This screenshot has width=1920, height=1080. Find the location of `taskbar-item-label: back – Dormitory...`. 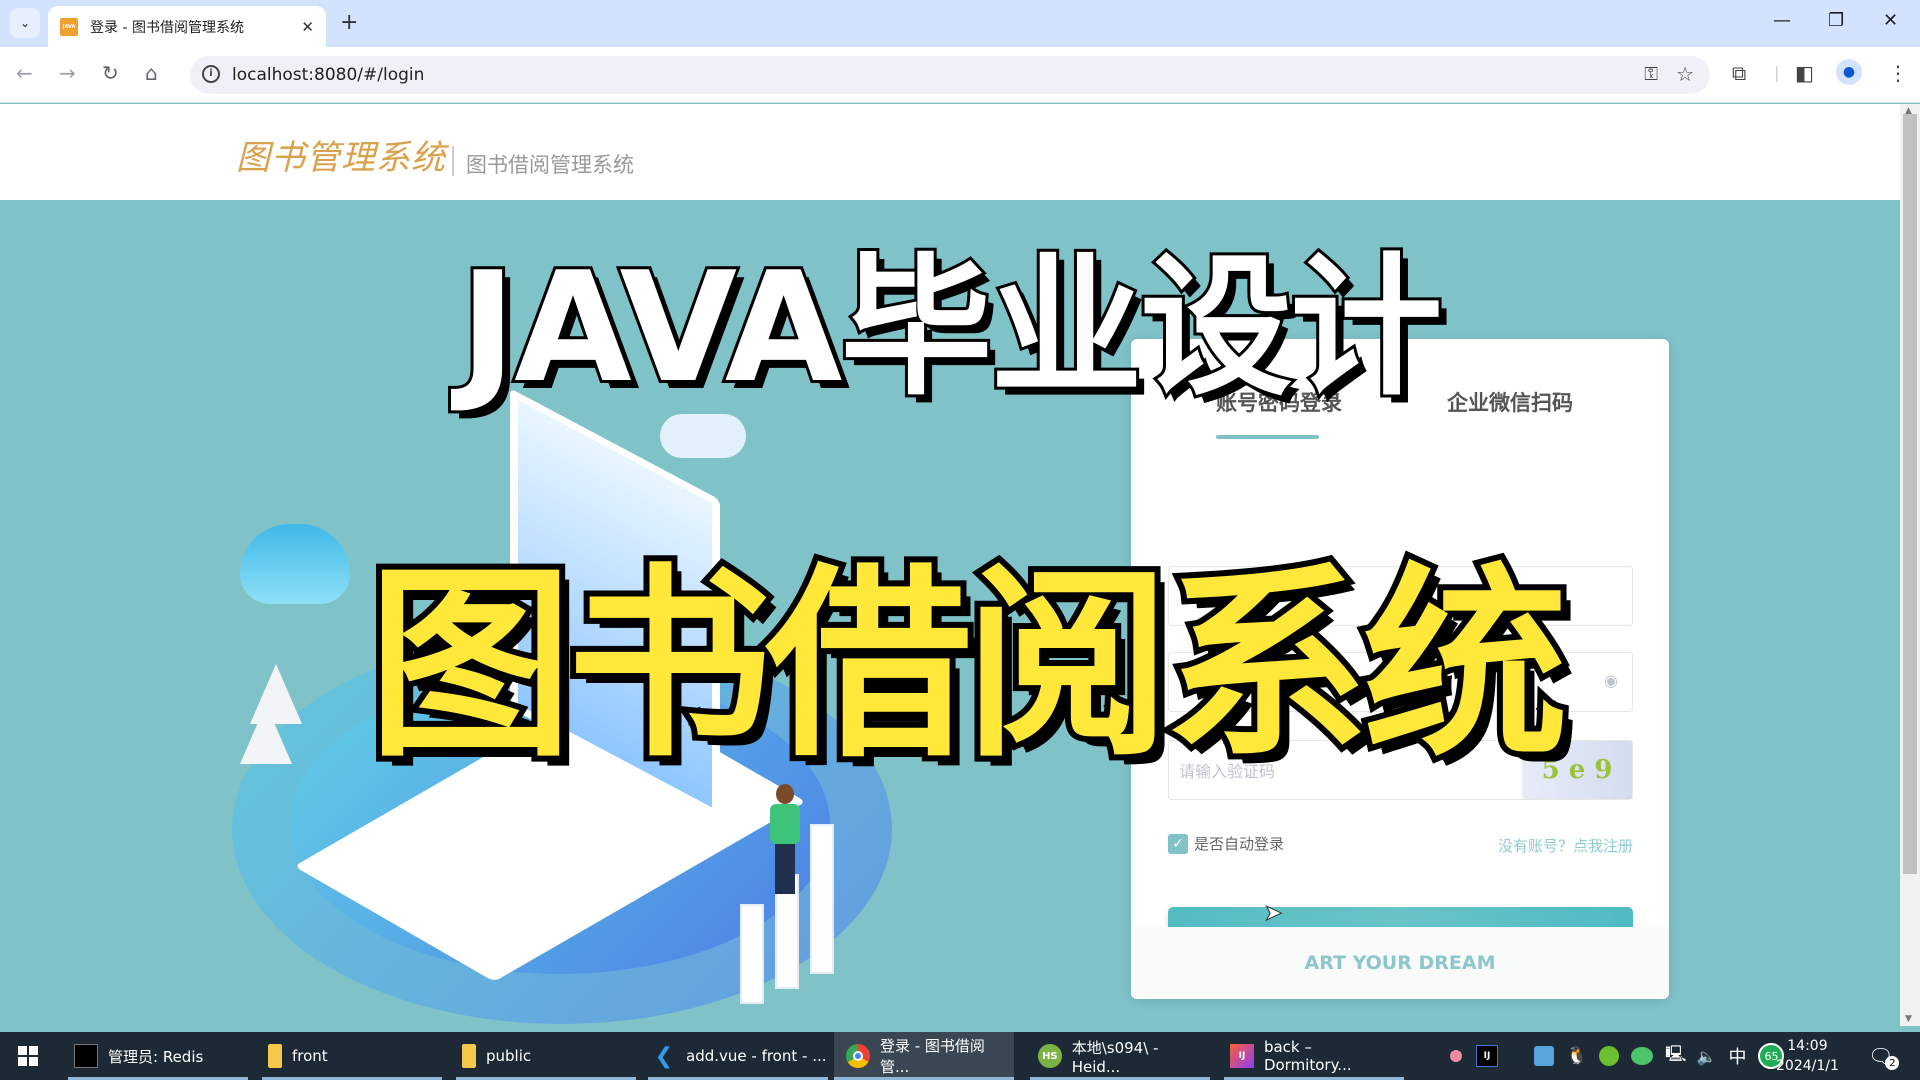

taskbar-item-label: back – Dormitory... is located at coordinates (1307, 1056).